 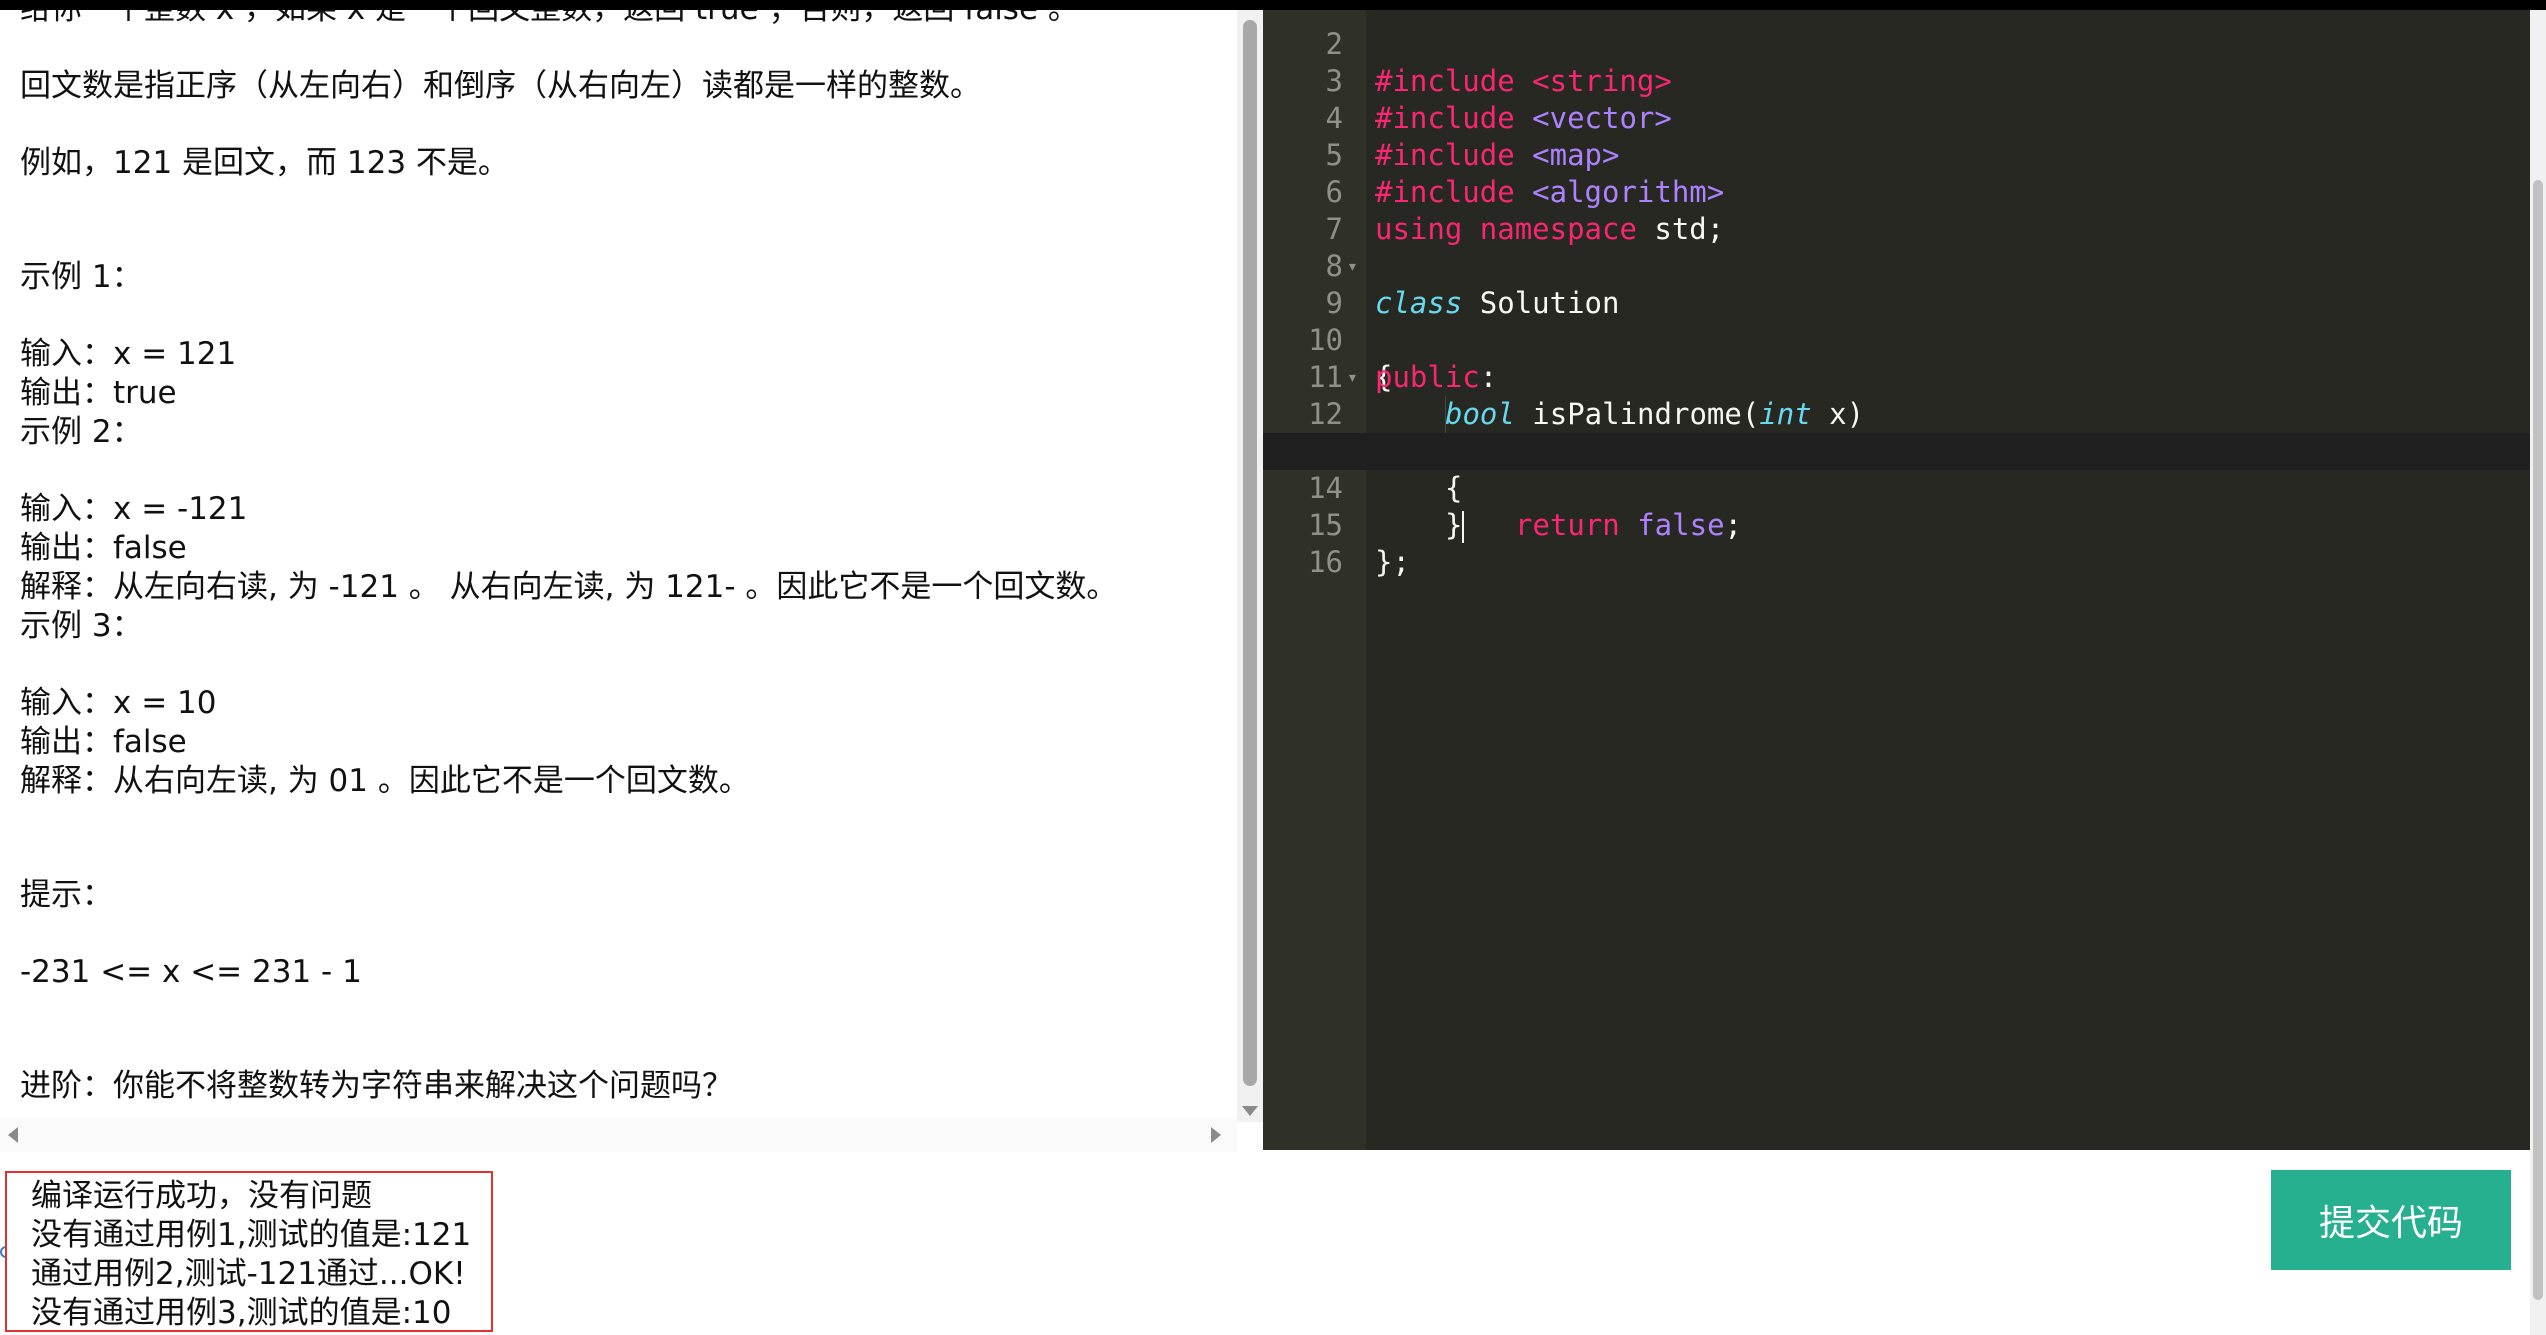 I want to click on result-line: 没有通过用例3,测试的值是:10, so click(x=241, y=1313).